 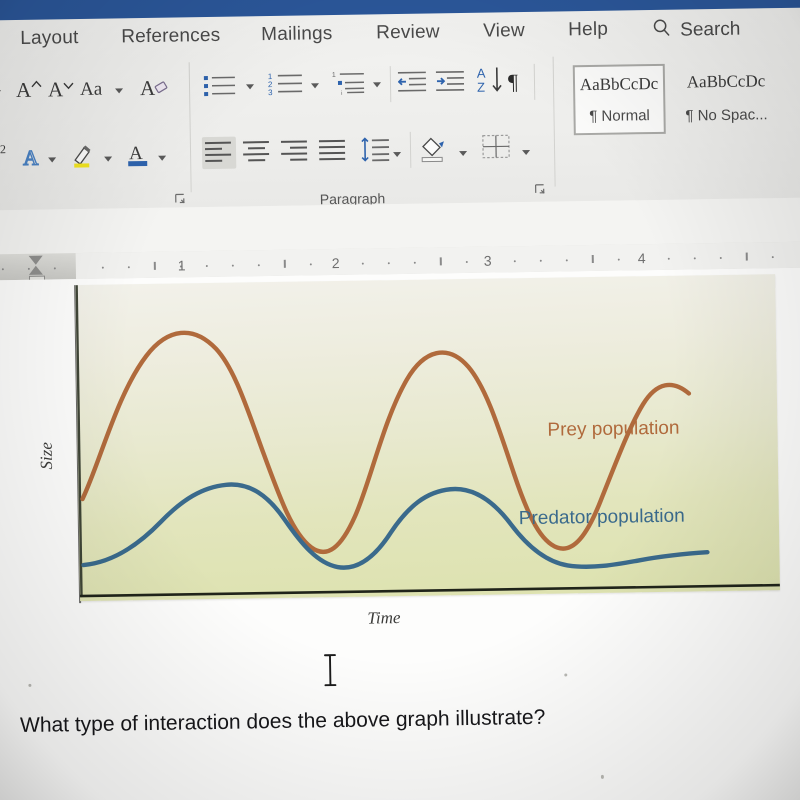 What do you see at coordinates (1, 93) in the screenshot?
I see `font-size-dropdown-caret` at bounding box center [1, 93].